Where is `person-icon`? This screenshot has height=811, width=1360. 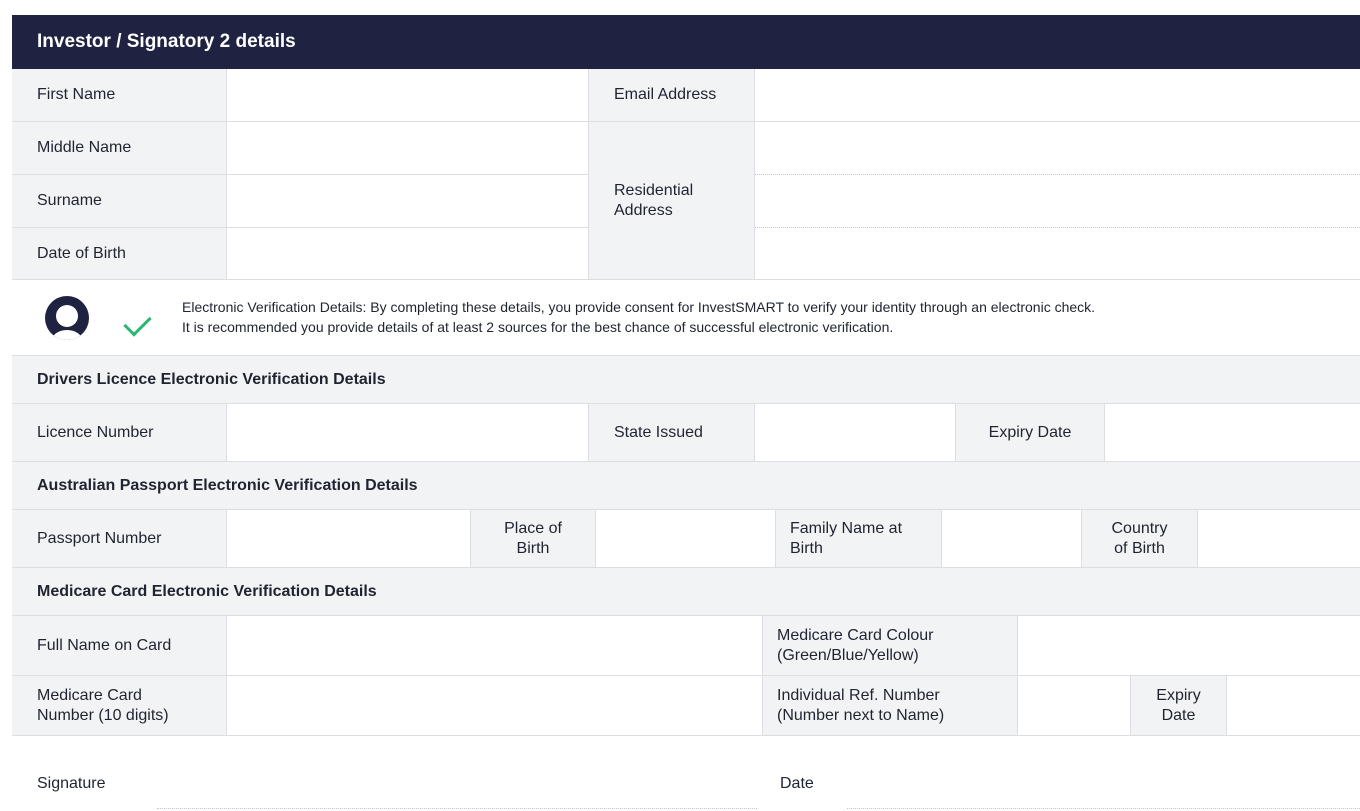 person-icon is located at coordinates (67, 318).